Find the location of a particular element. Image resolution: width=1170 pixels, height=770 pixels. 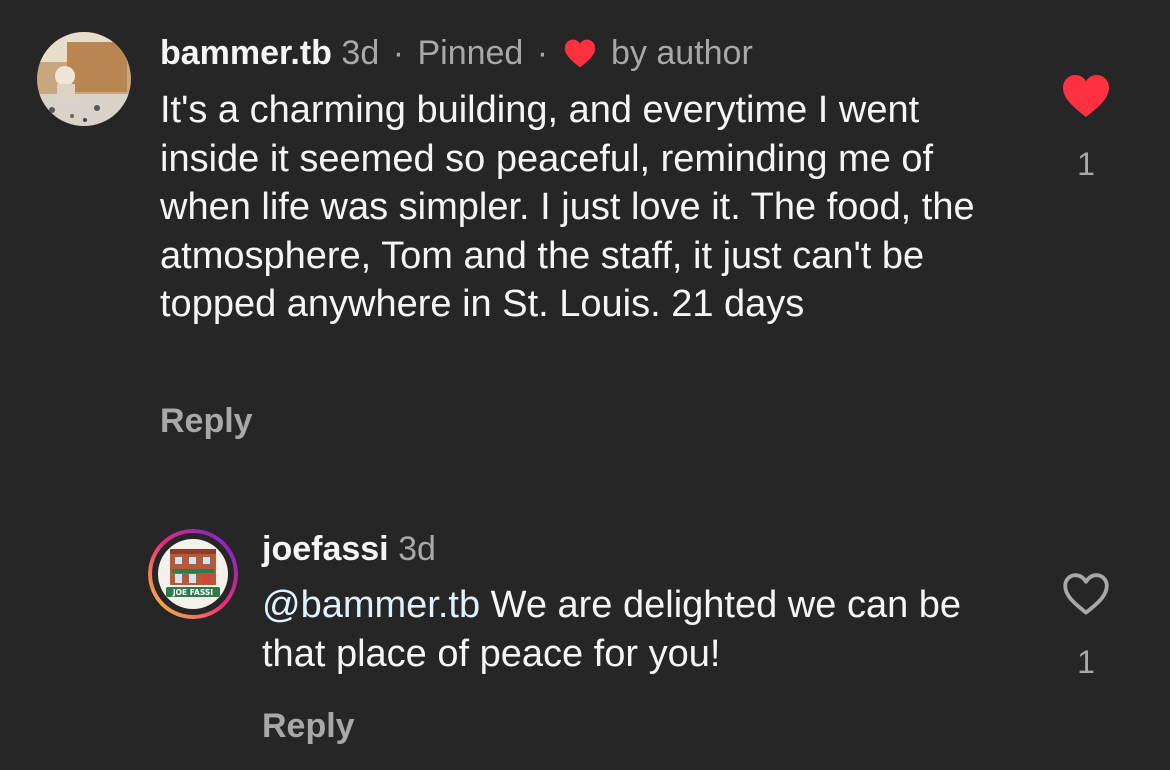

avatar-joefassi: JOE FASSI is located at coordinates (193, 574).